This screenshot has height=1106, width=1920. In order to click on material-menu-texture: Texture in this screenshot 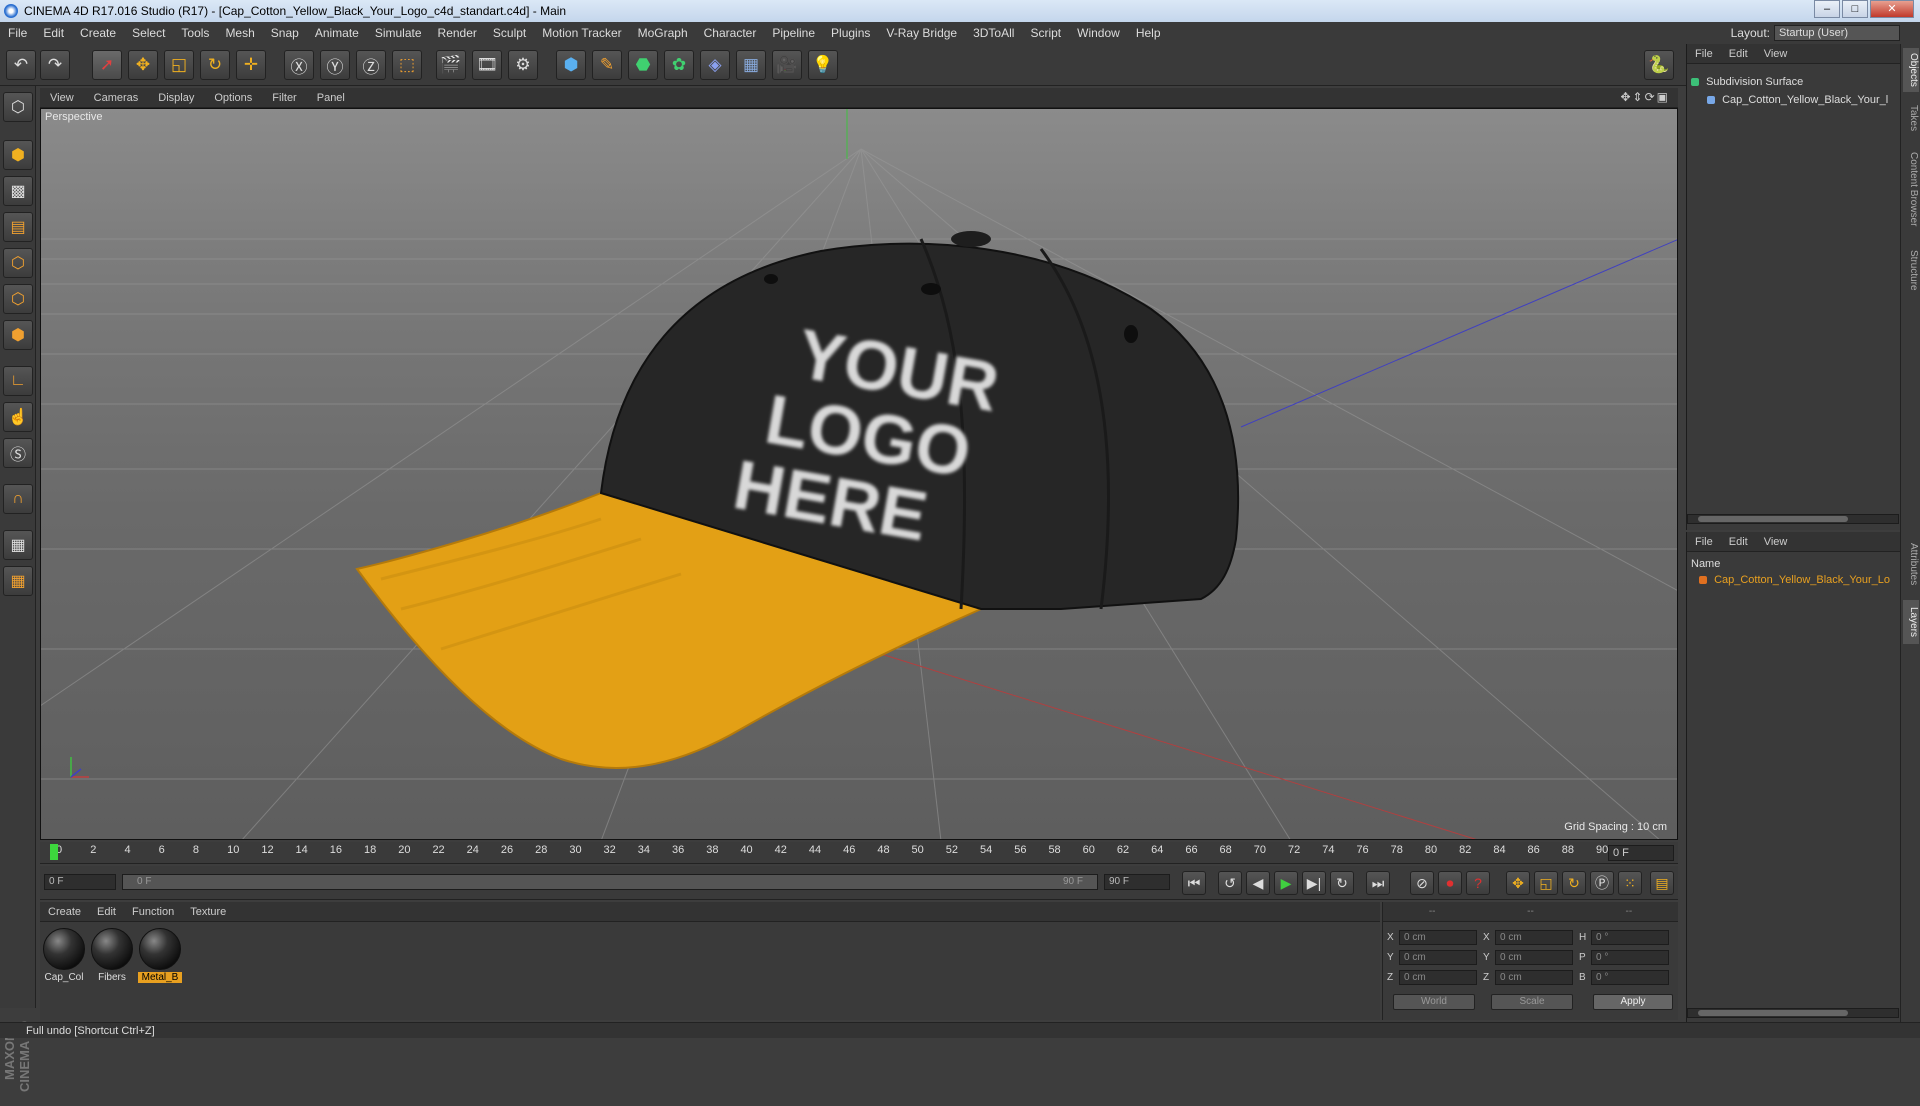, I will do `click(208, 912)`.